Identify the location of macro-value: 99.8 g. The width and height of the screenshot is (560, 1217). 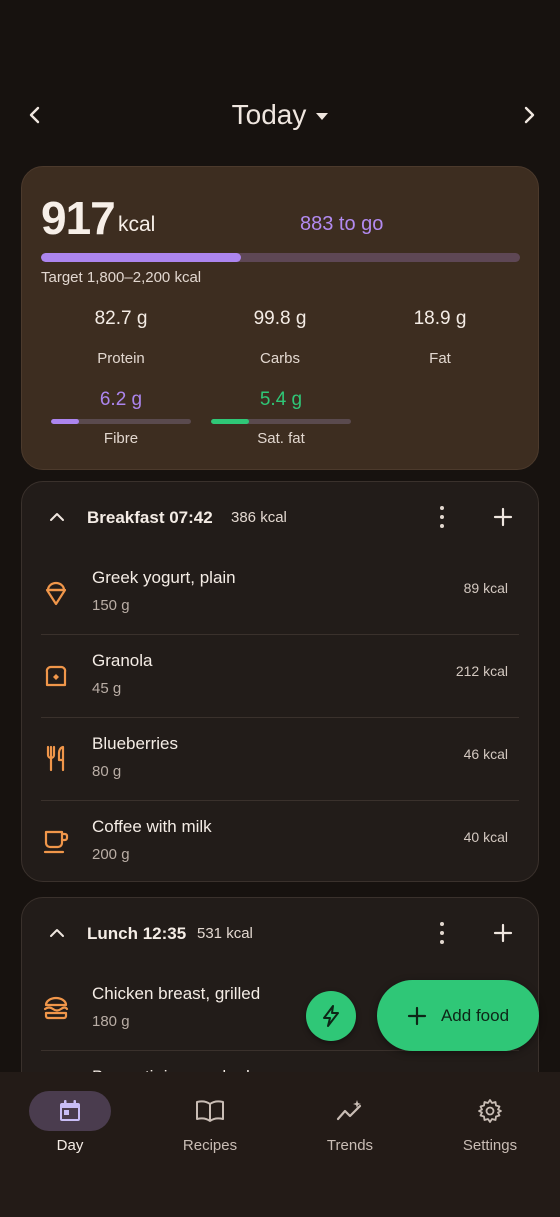
(280, 318).